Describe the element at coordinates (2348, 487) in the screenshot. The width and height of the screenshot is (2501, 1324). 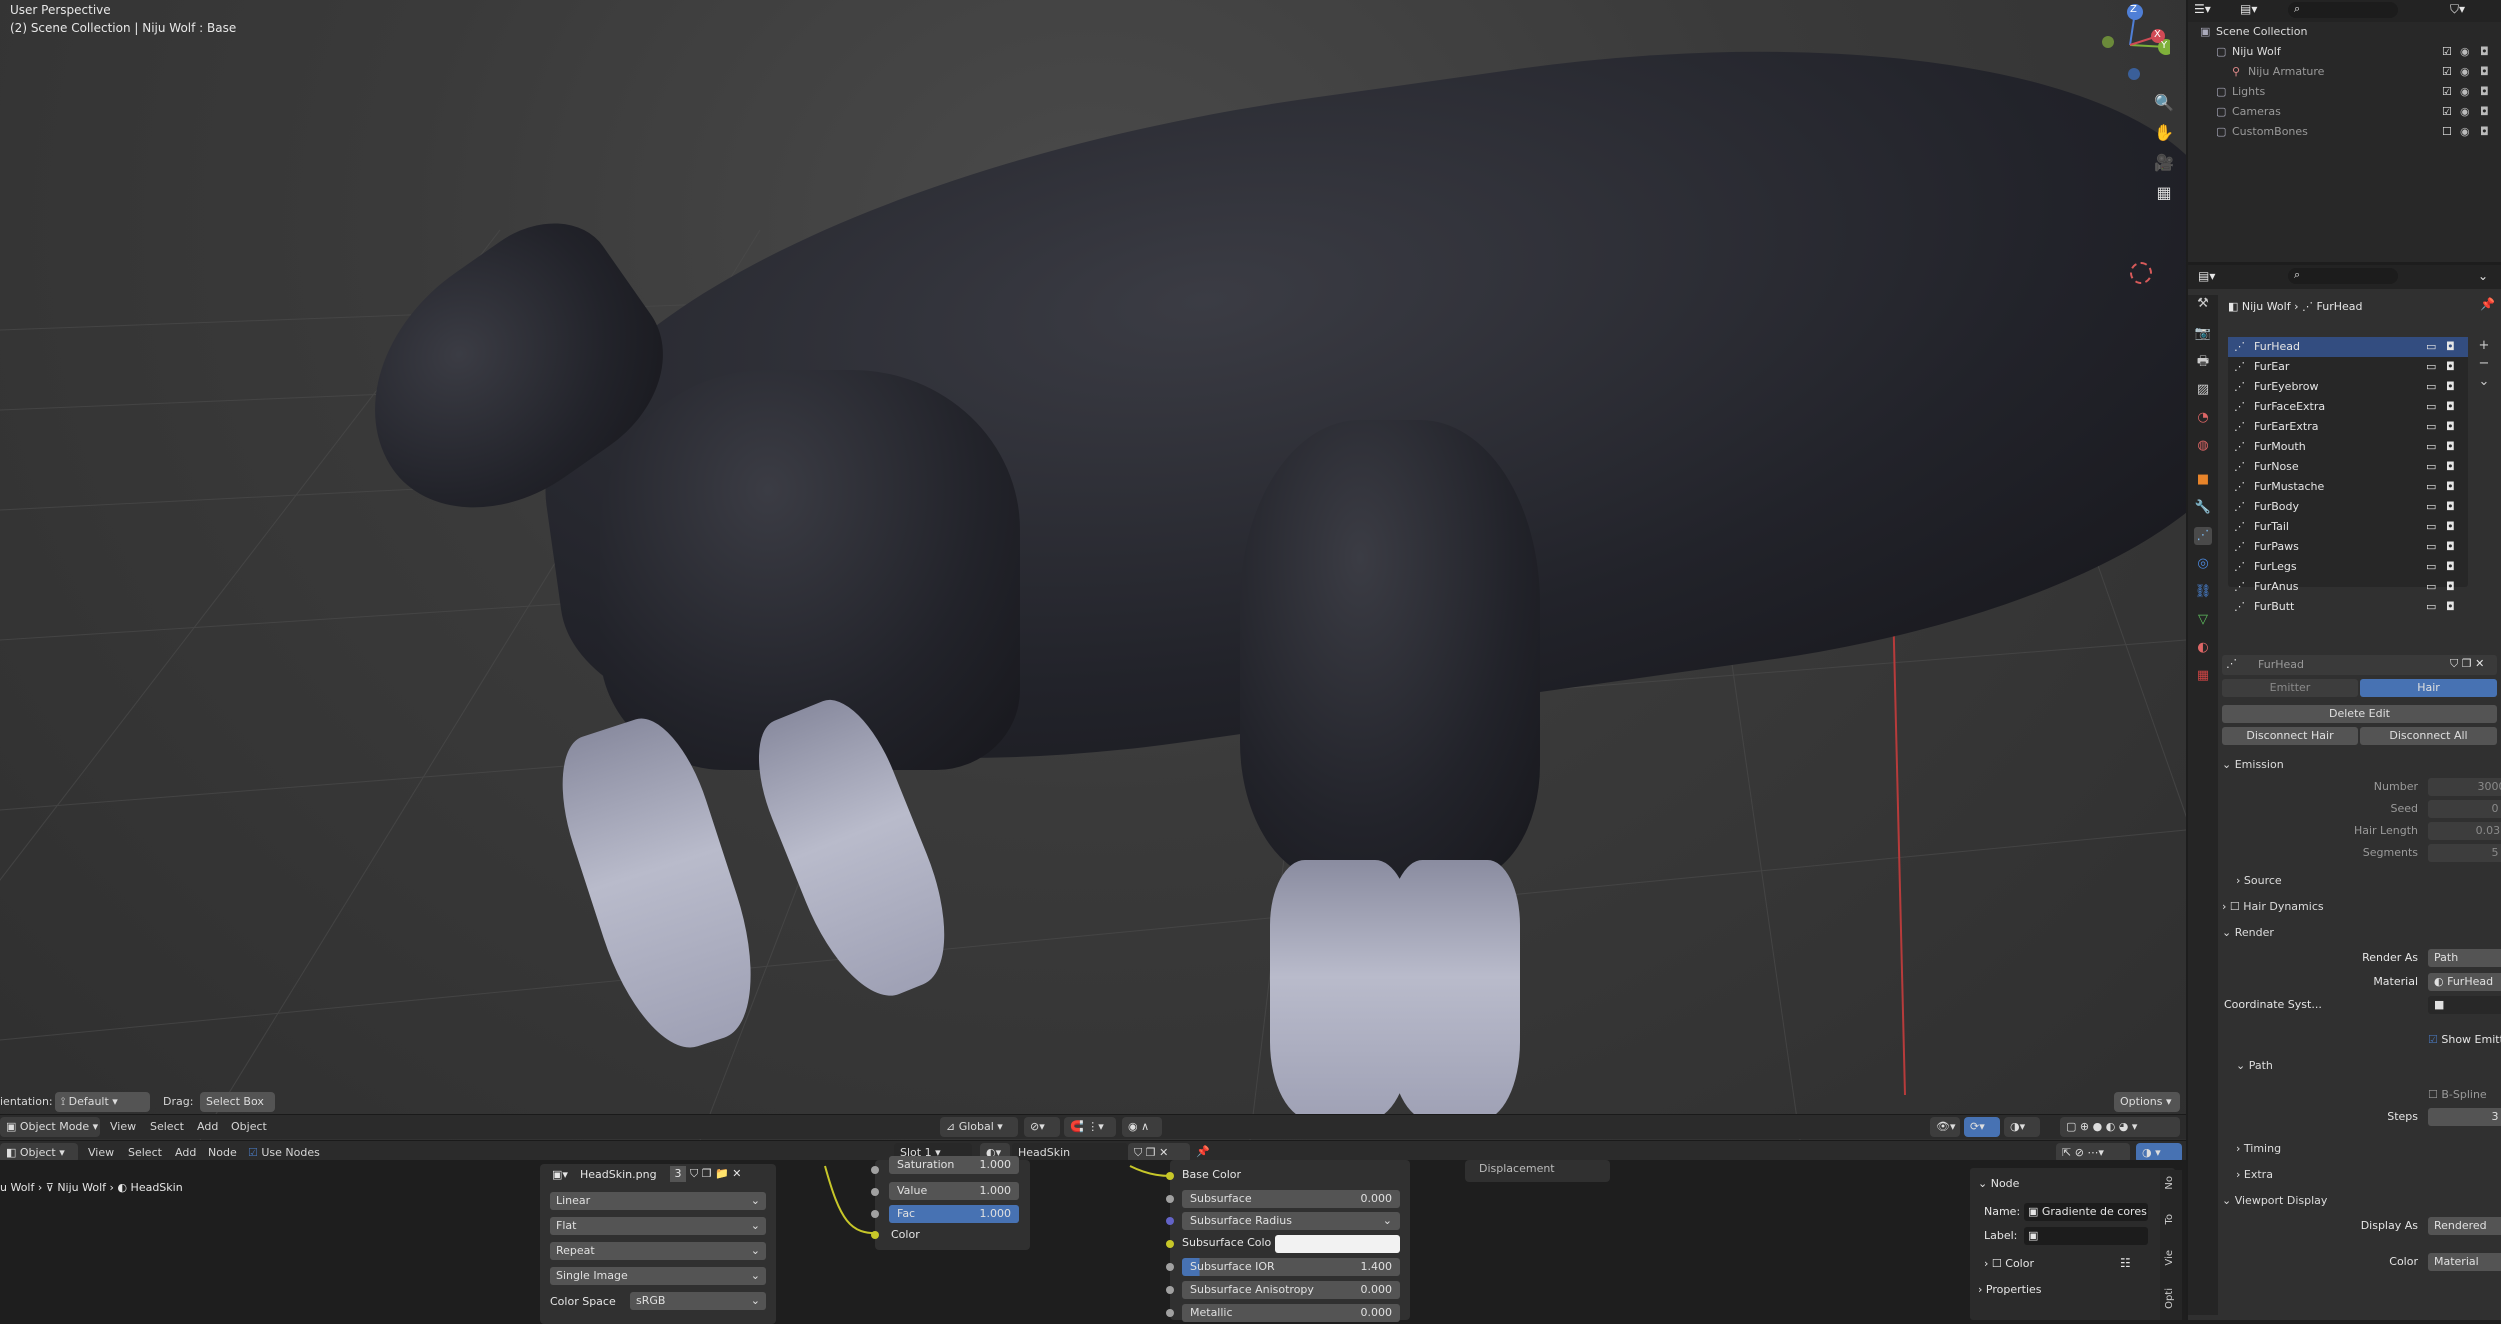
I see `particle-system-item: ⋰ FurMustache ▭ ◘` at that location.